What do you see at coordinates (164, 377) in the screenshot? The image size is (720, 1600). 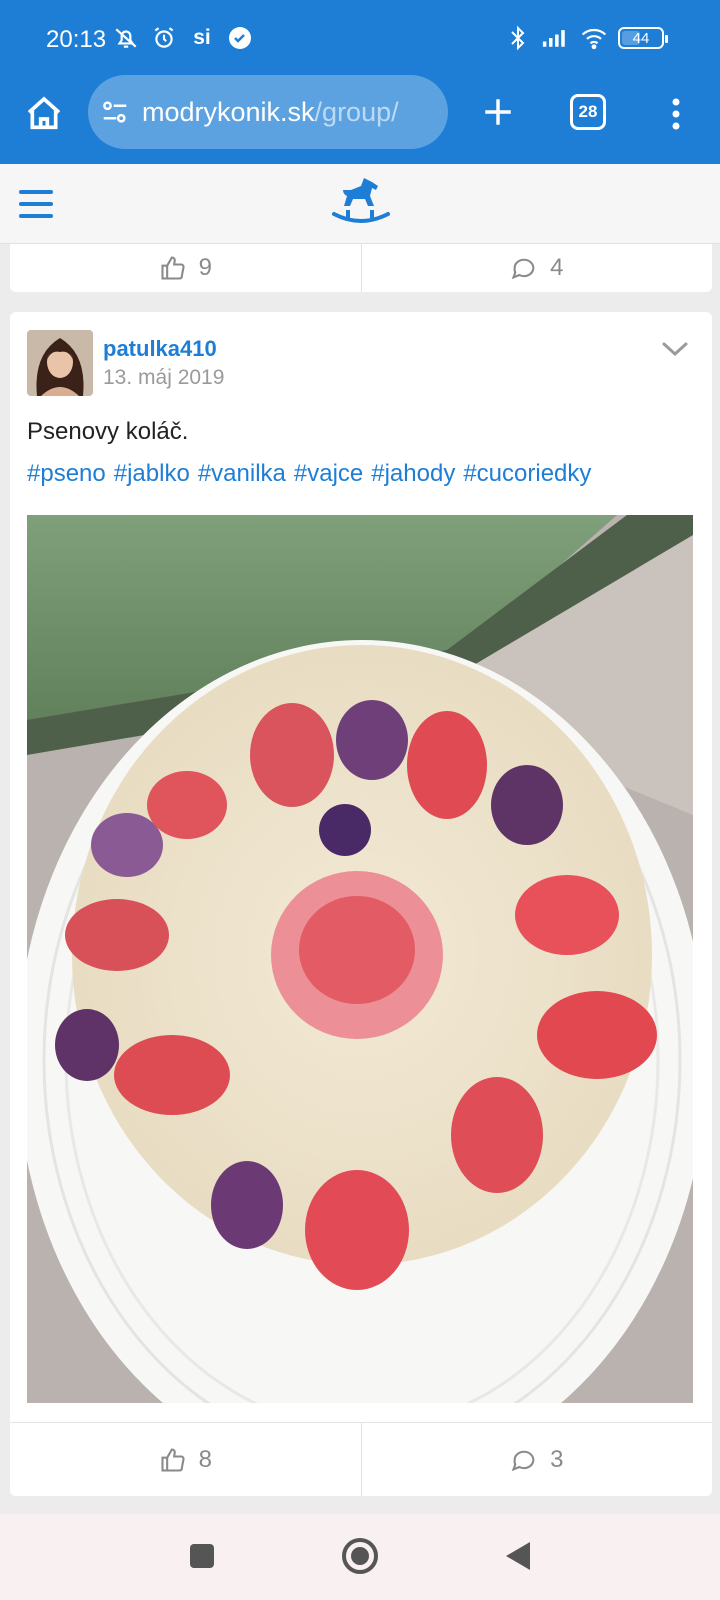 I see `post-date: 13. máj 2019` at bounding box center [164, 377].